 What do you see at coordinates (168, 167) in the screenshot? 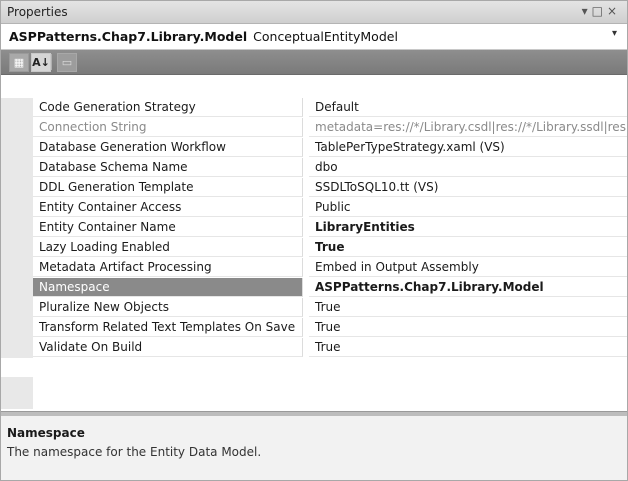
I see `property-name: Database Schema Name` at bounding box center [168, 167].